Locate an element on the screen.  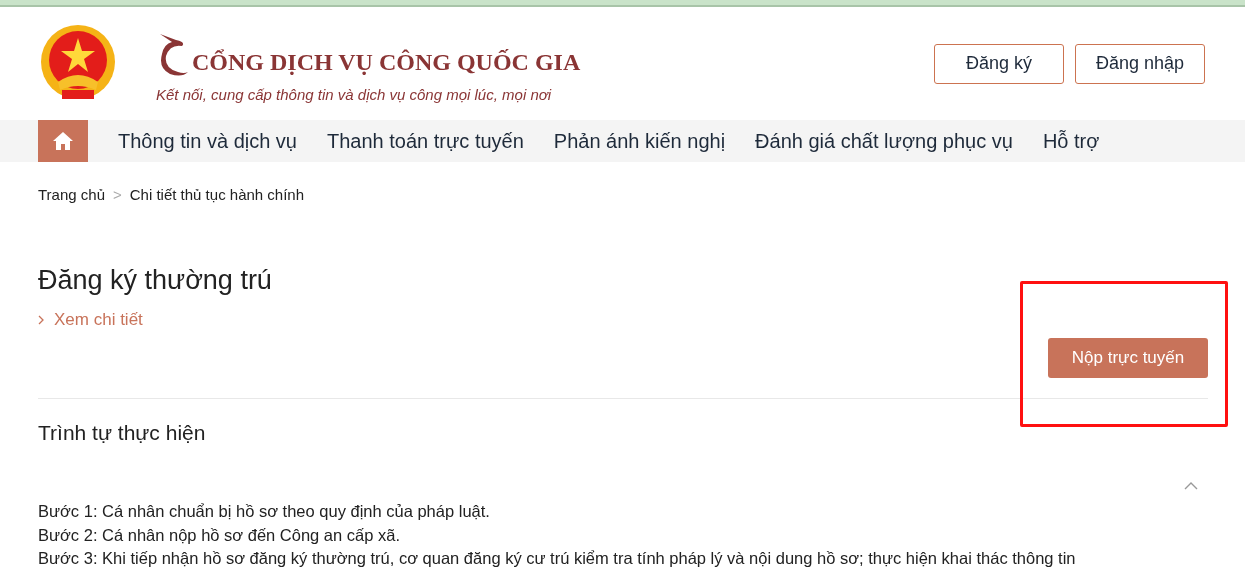
procedure-title: Đăng ký thường trú is located at coordinates (155, 280).